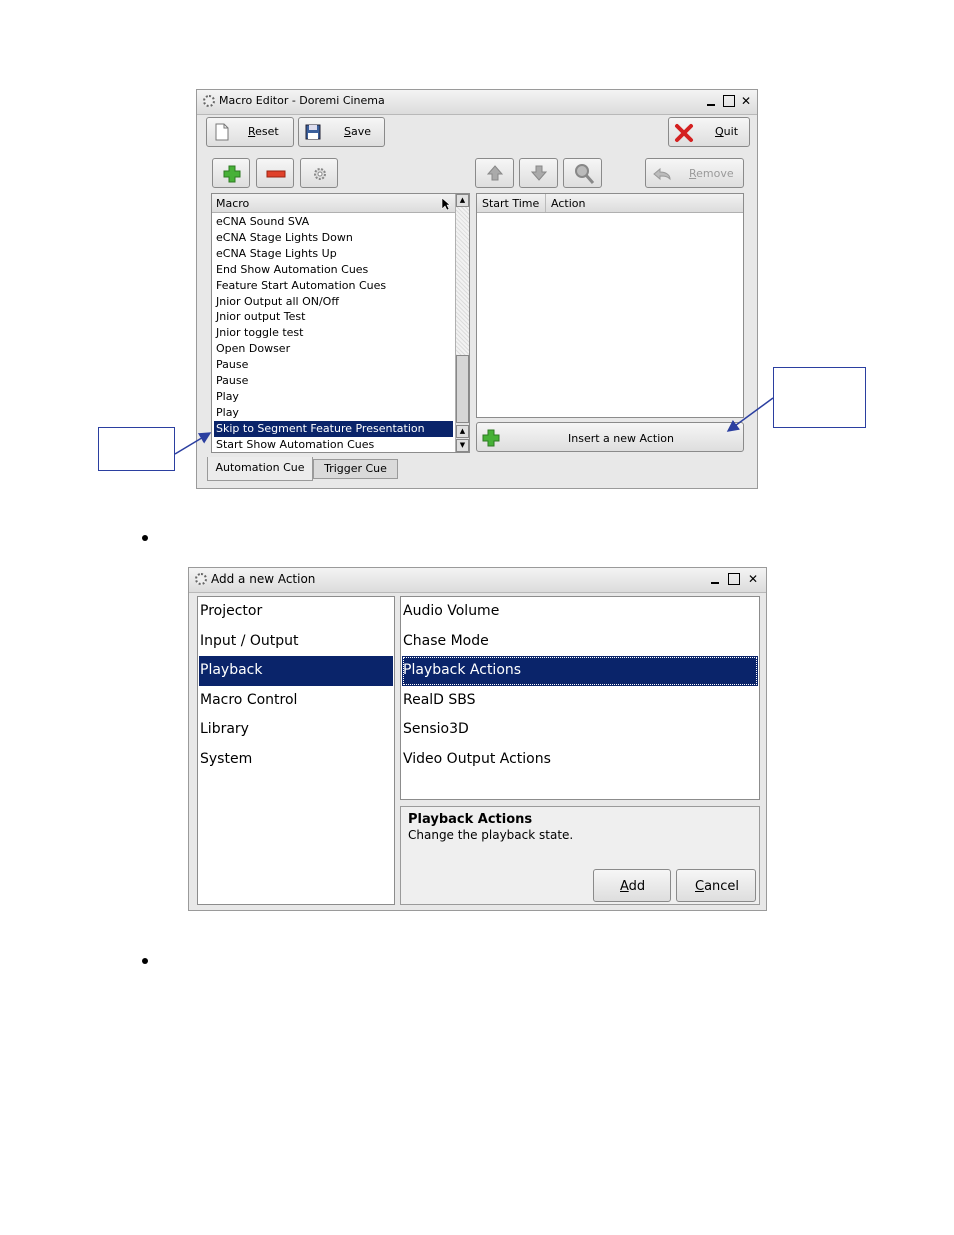  What do you see at coordinates (296, 642) in the screenshot?
I see `category-item: Input / Output` at bounding box center [296, 642].